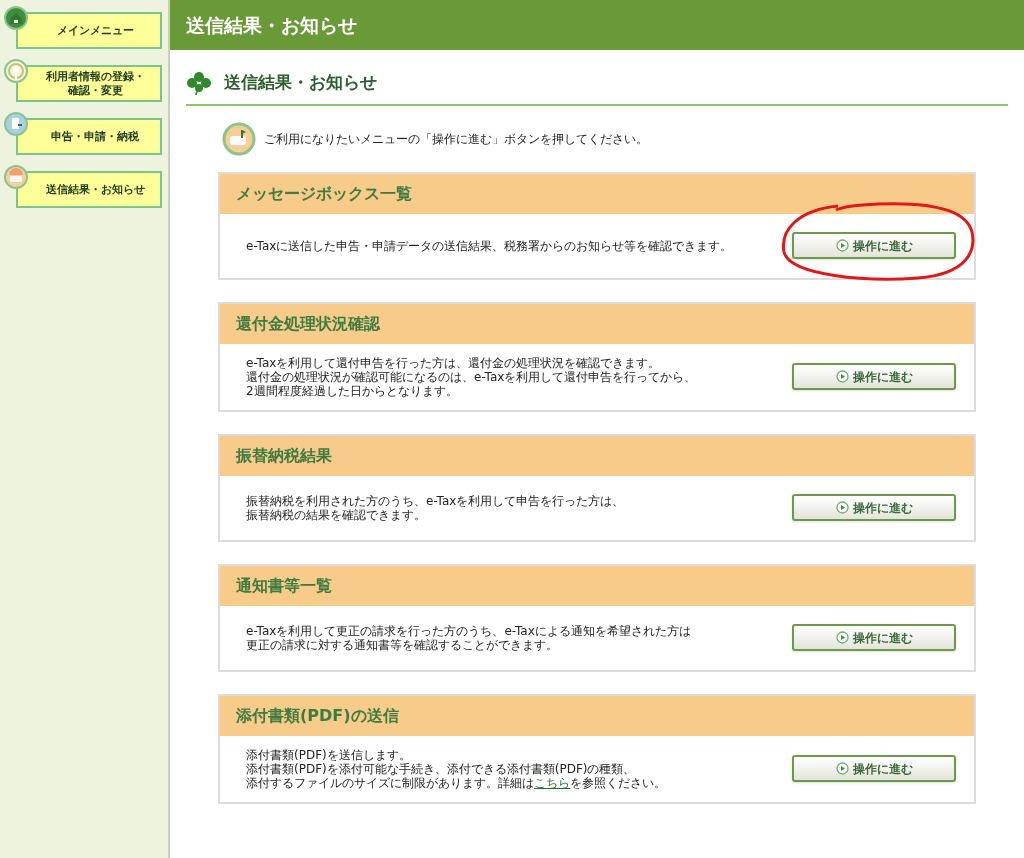 This screenshot has height=858, width=1024. Describe the element at coordinates (16, 124) in the screenshot. I see `document-icon` at that location.